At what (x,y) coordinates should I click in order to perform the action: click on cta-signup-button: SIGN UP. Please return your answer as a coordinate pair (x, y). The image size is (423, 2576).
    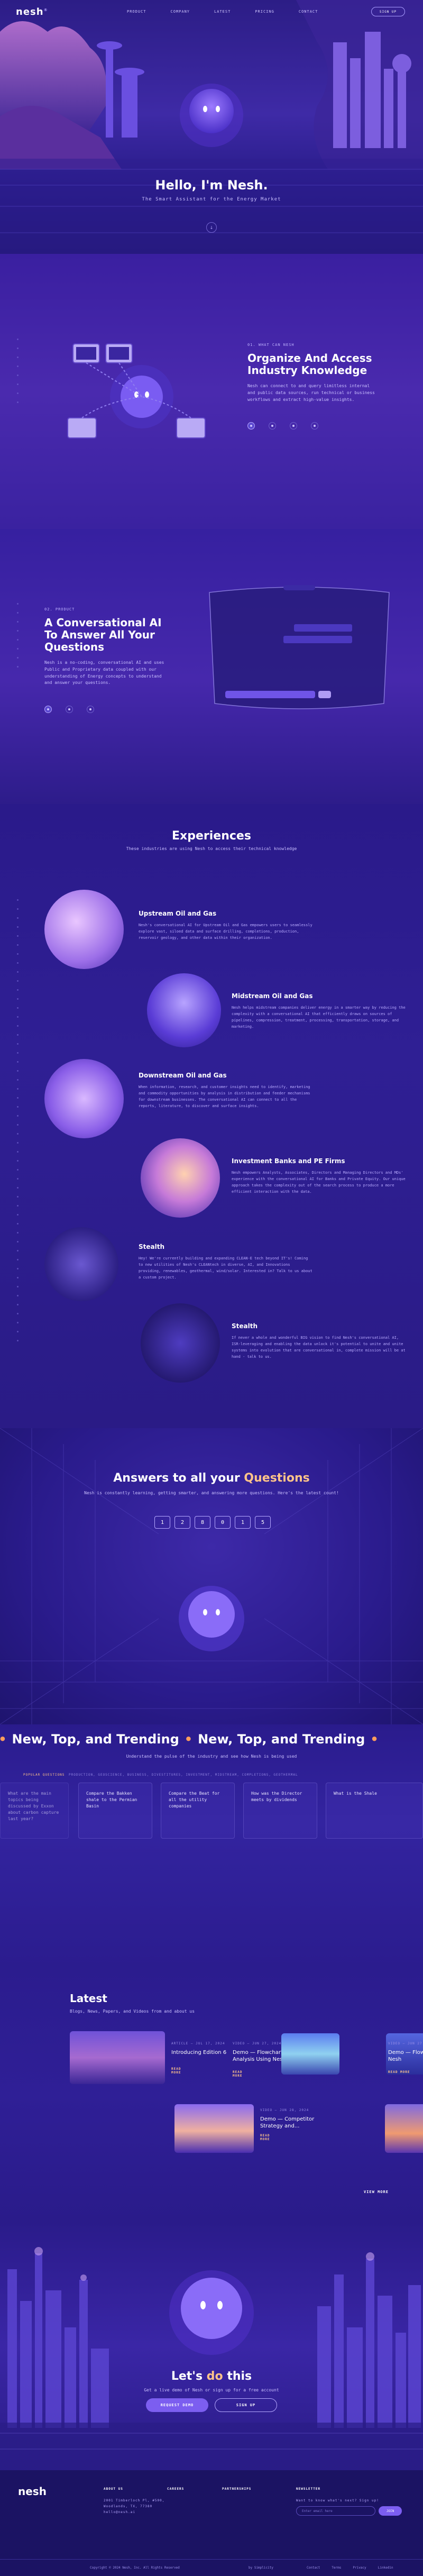
    Looking at the image, I should click on (246, 2405).